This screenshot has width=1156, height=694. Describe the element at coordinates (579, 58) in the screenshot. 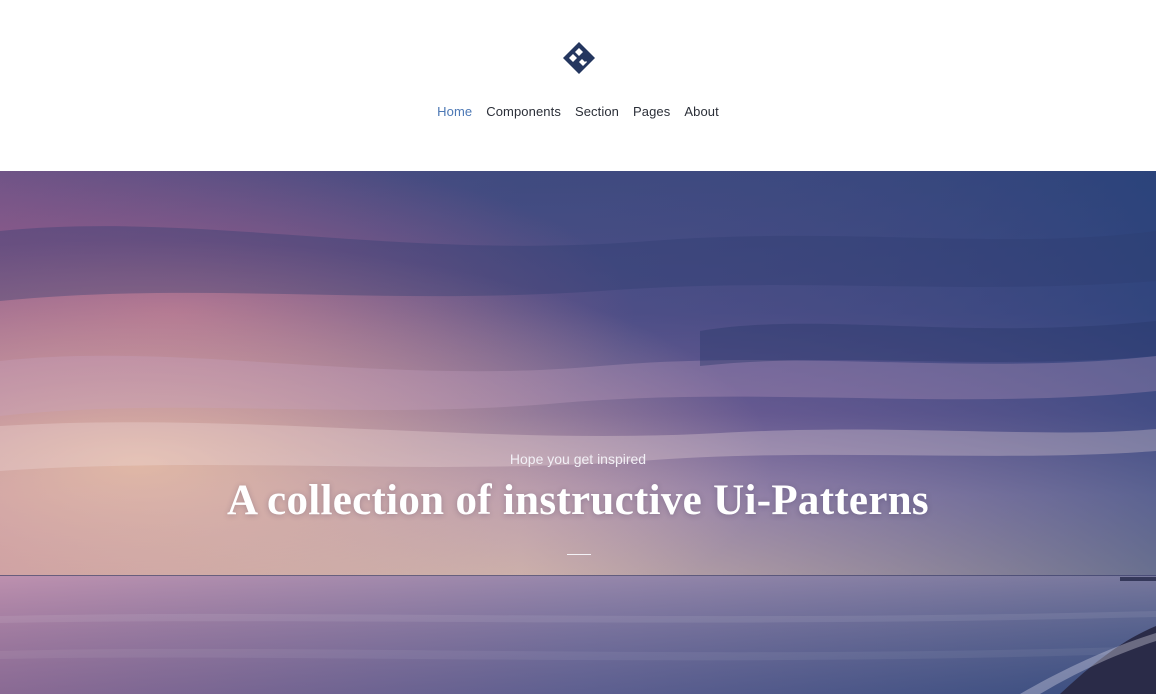

I see `diamond-logo-icon` at that location.